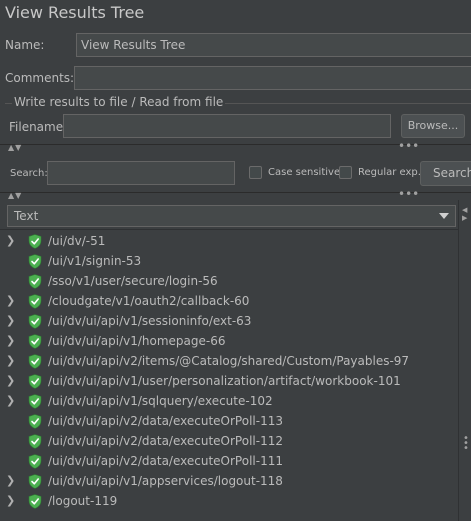  I want to click on tree-item-label: /cloudgate/v1/oauth2/callback-60, so click(149, 301).